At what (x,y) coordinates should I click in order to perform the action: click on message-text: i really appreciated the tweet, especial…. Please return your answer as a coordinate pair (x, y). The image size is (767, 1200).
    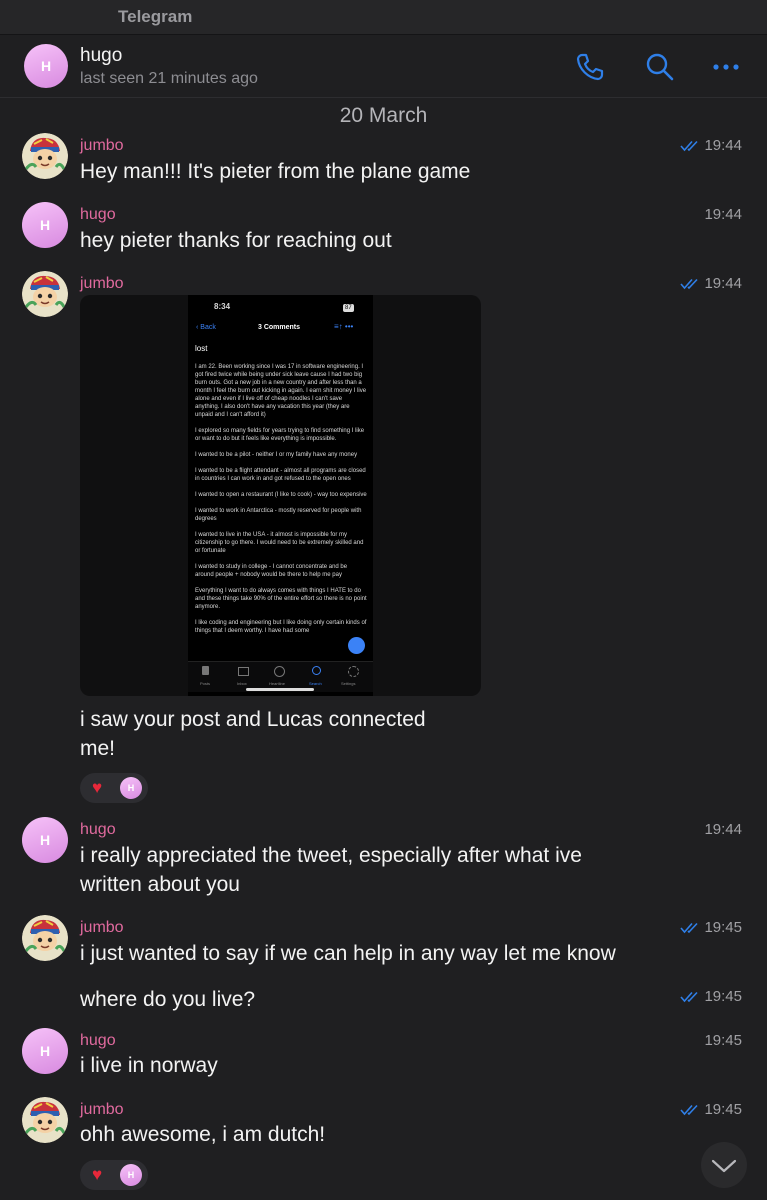
    Looking at the image, I should click on (331, 855).